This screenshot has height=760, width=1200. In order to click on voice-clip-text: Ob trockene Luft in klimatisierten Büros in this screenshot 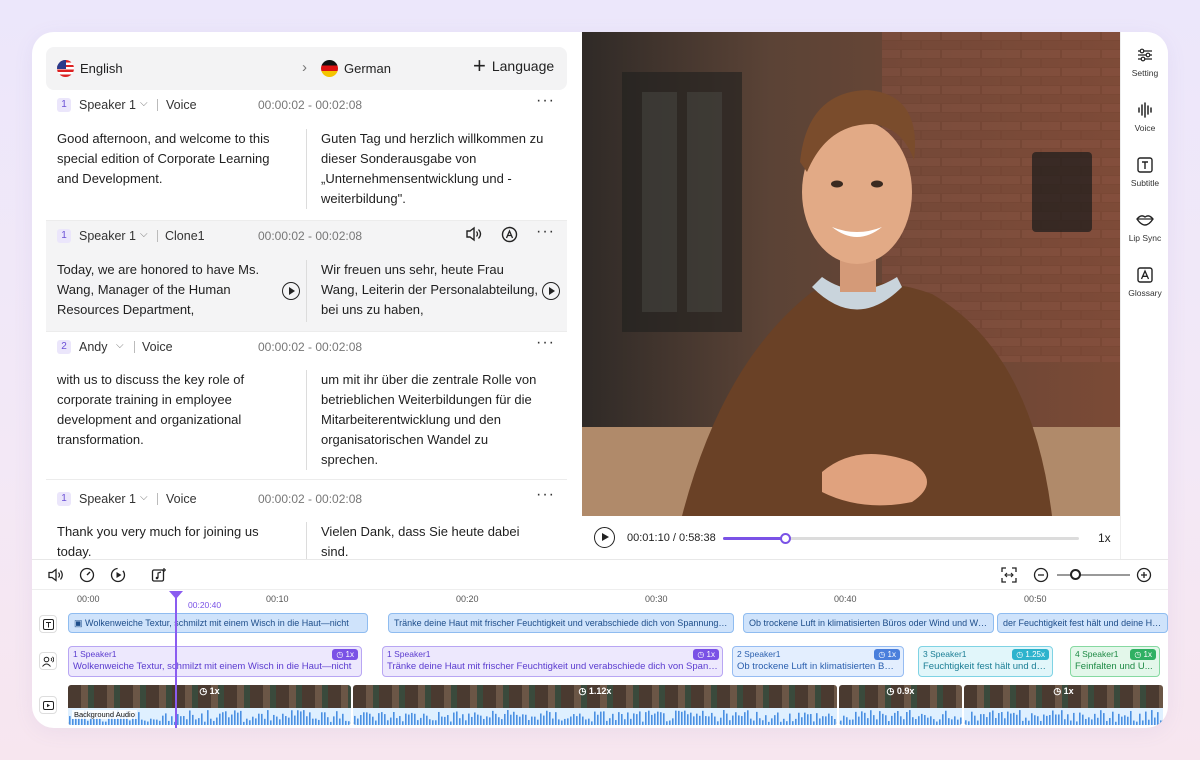, I will do `click(818, 666)`.